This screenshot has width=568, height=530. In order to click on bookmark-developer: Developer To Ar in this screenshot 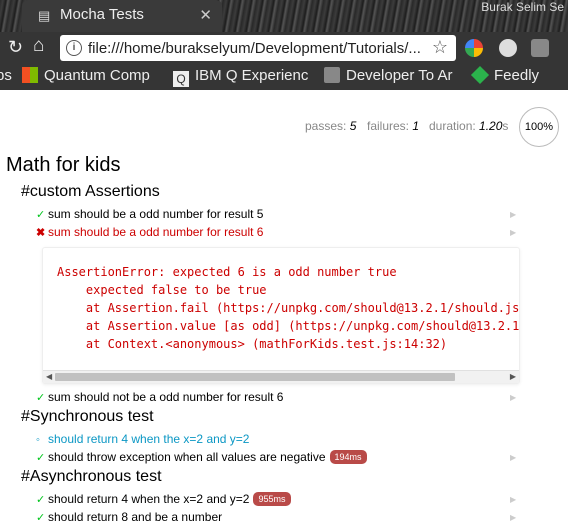, I will do `click(388, 75)`.